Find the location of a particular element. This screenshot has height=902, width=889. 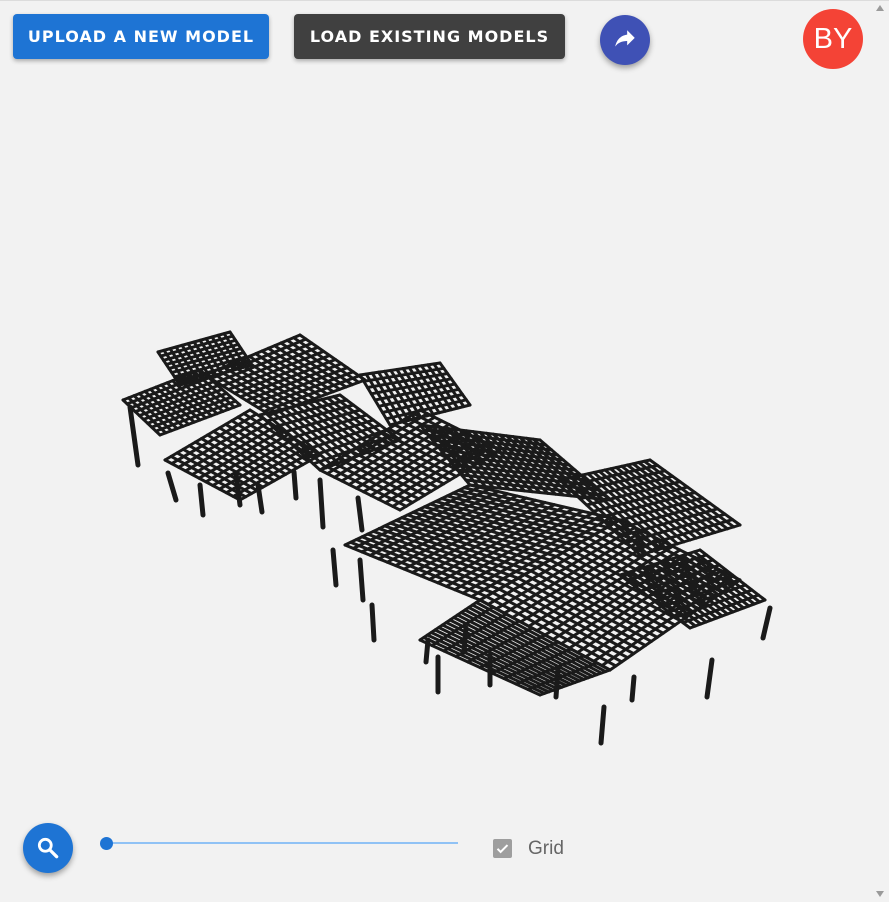

zoom-search-button is located at coordinates (48, 848).